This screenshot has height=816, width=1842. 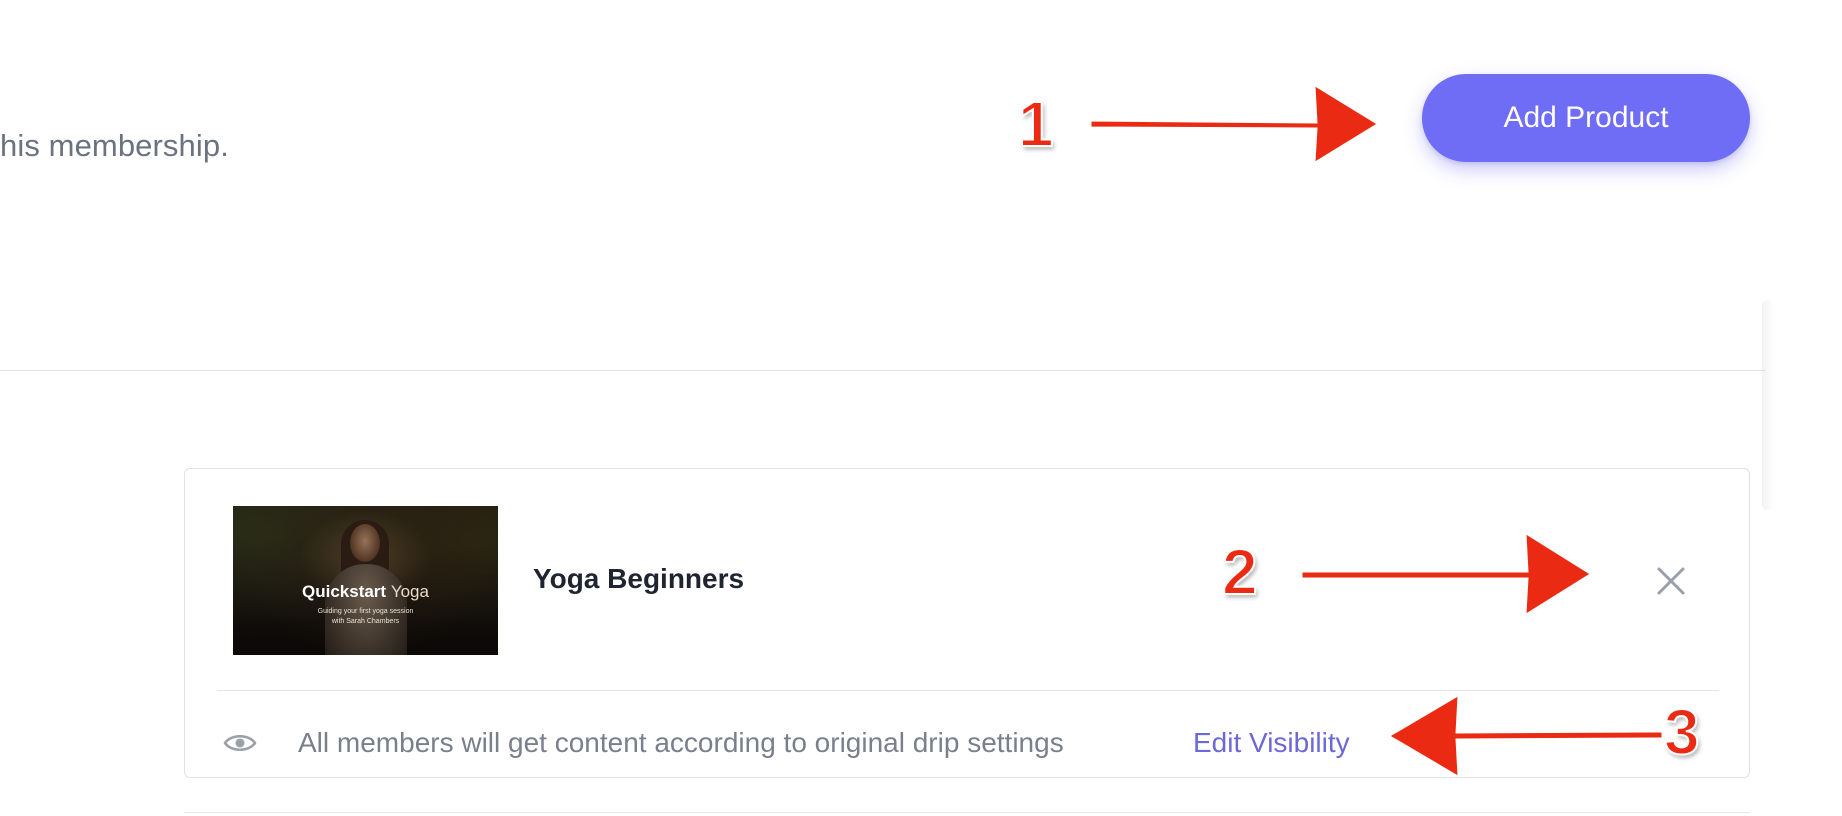 I want to click on annotation-number-3: 3, so click(x=1682, y=732).